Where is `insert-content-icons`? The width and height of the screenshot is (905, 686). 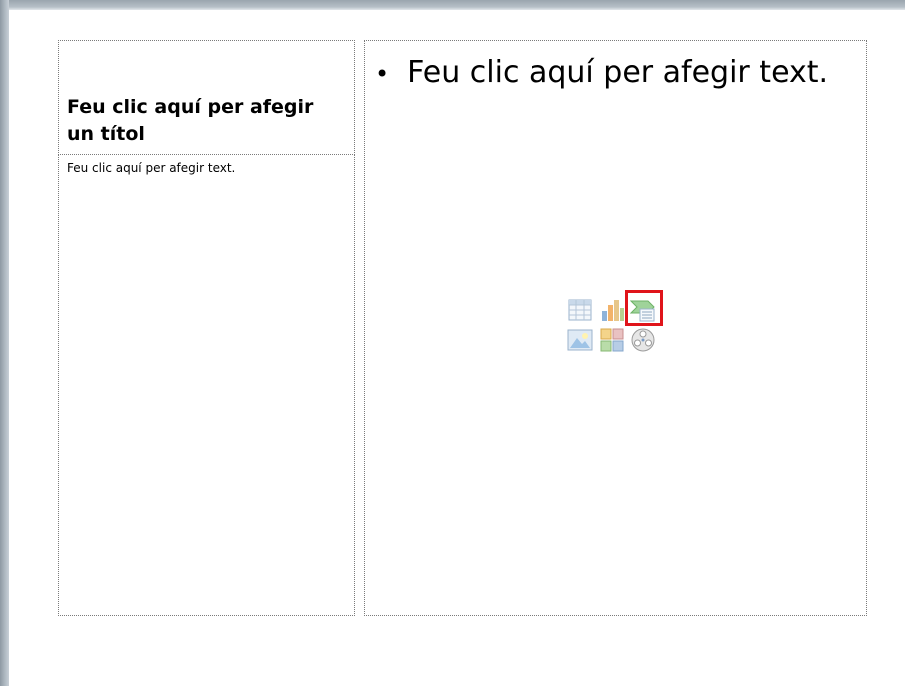
insert-content-icons is located at coordinates (617, 324).